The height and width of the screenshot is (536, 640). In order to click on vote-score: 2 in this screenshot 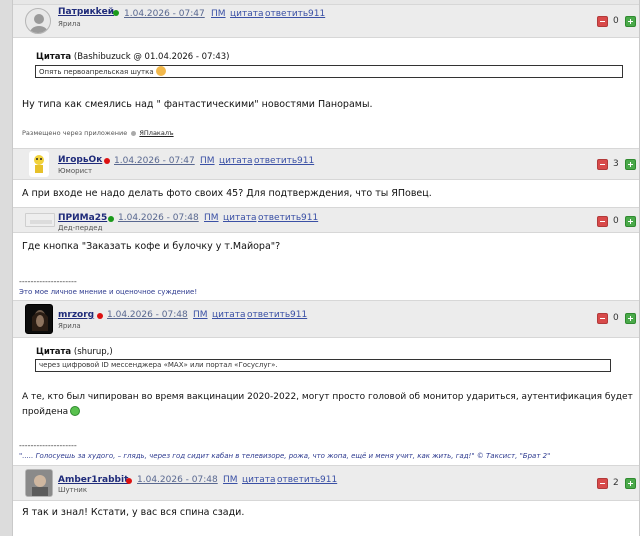, I will do `click(616, 483)`.